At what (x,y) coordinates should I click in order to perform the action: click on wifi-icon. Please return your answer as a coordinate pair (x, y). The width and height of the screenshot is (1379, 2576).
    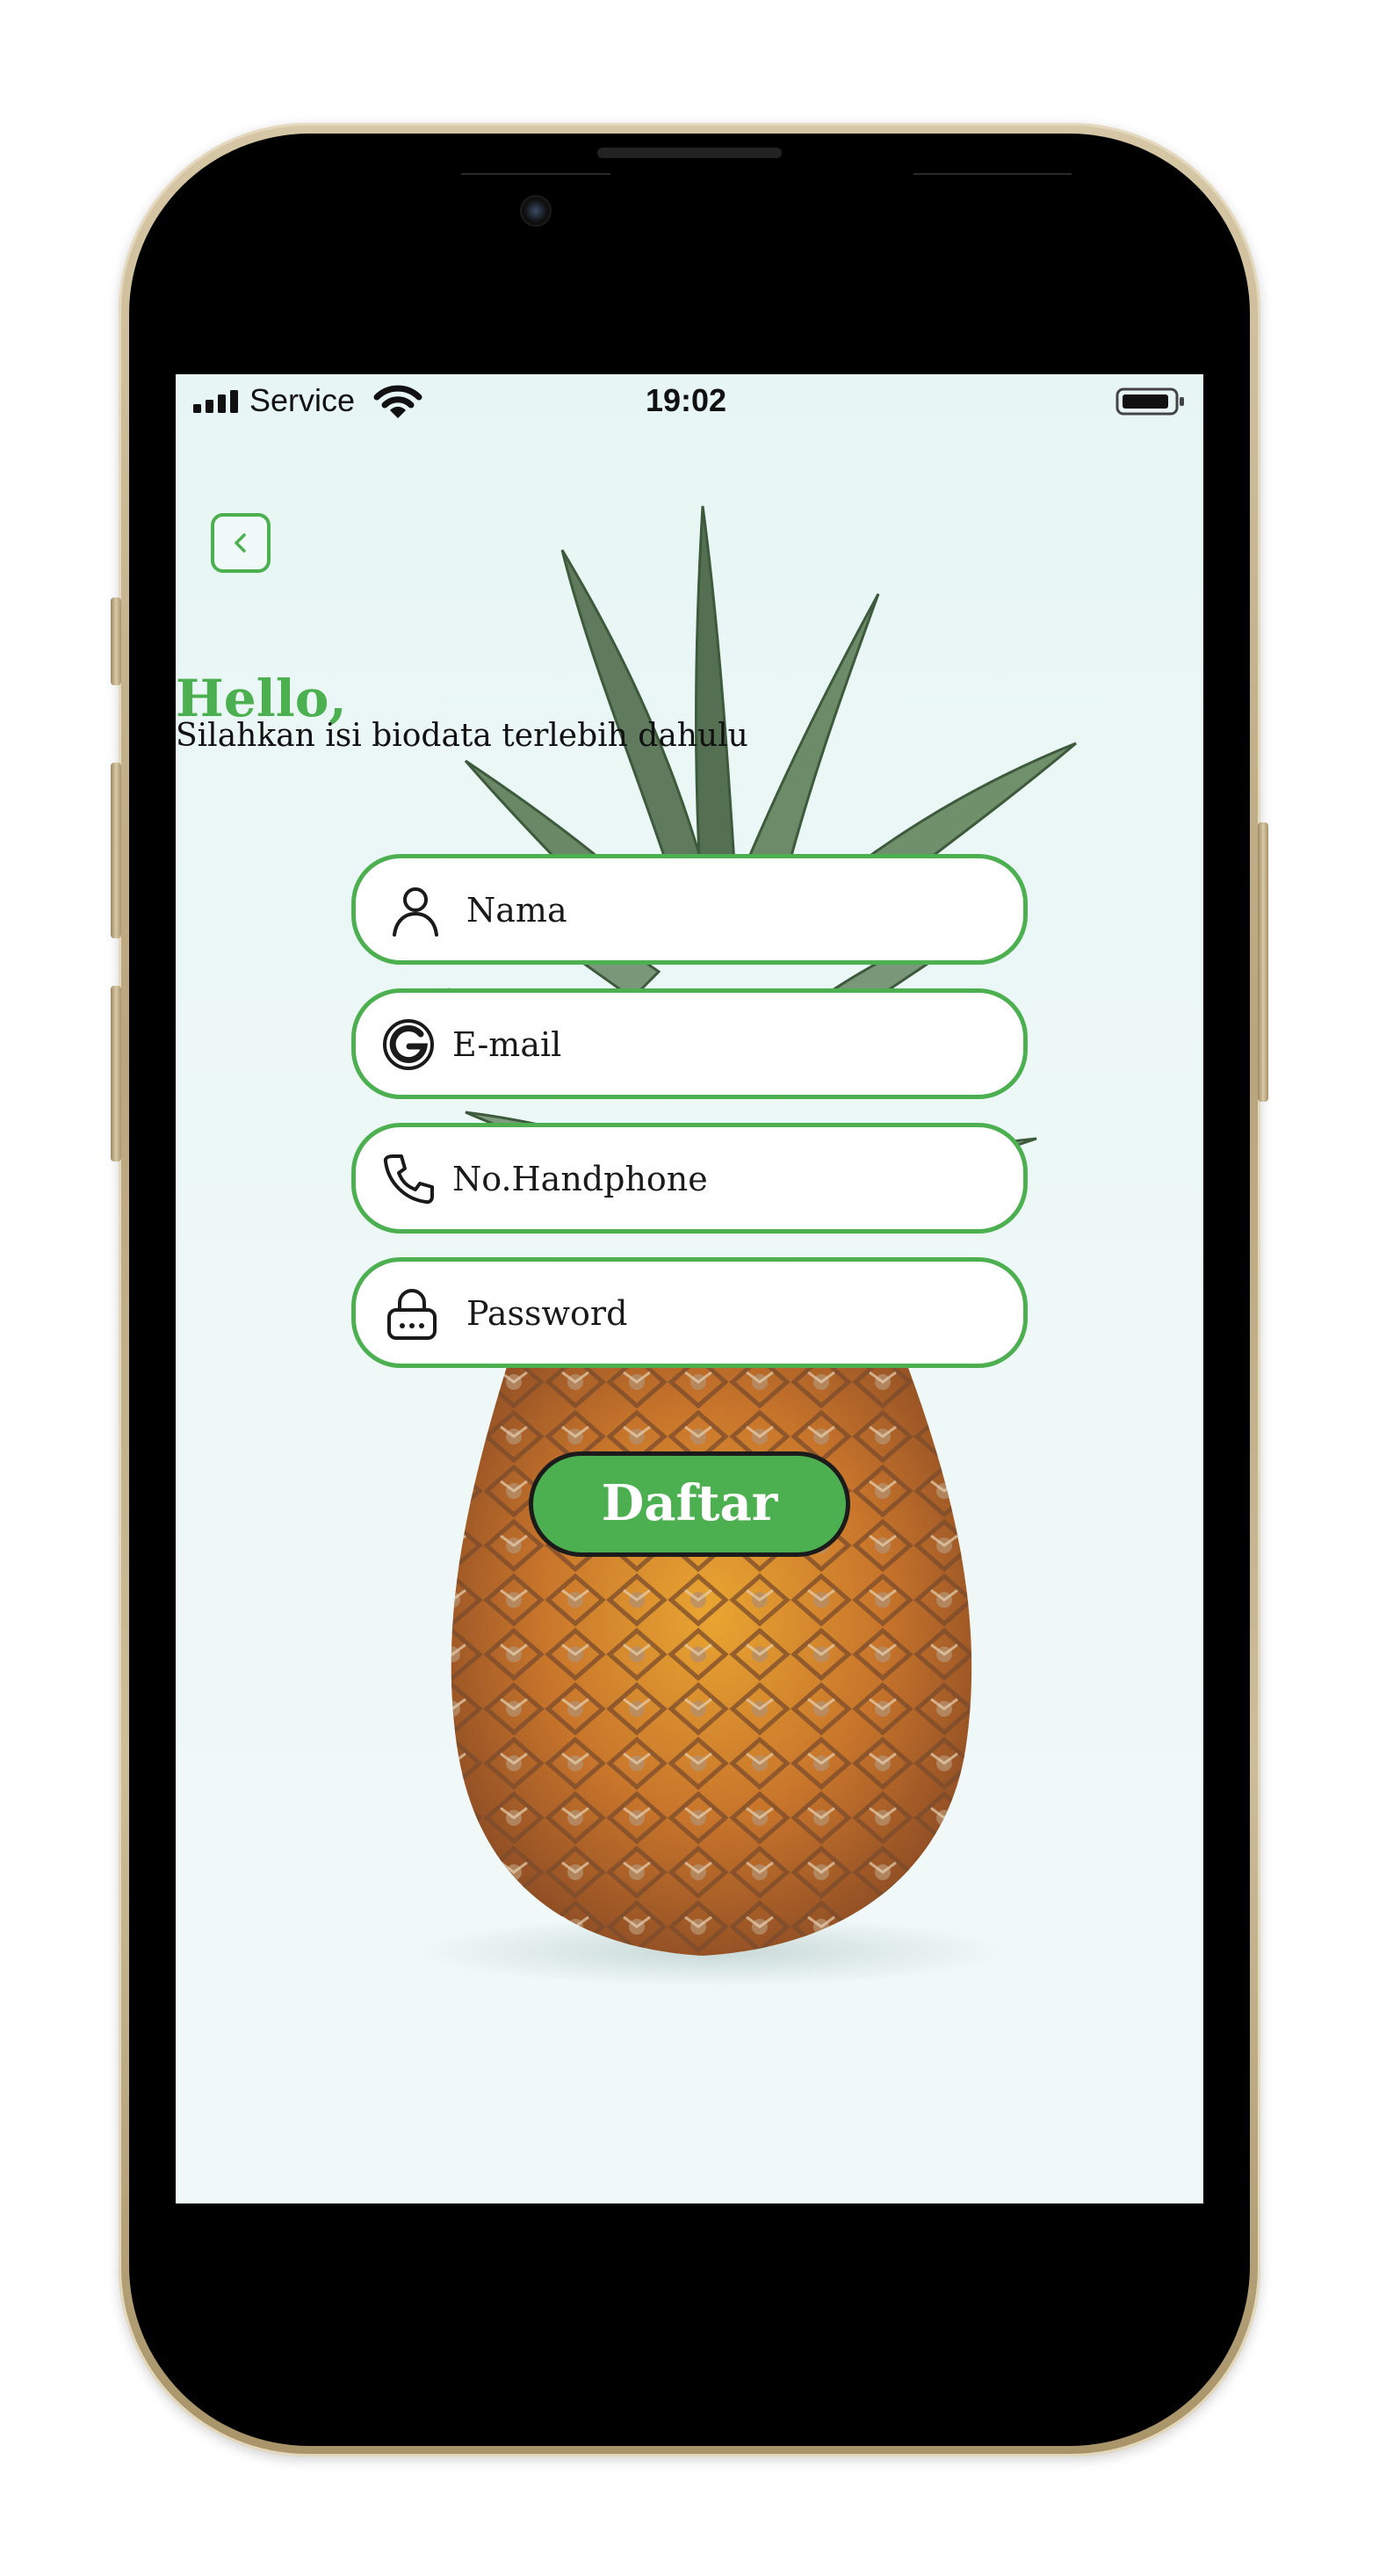
    Looking at the image, I should click on (397, 401).